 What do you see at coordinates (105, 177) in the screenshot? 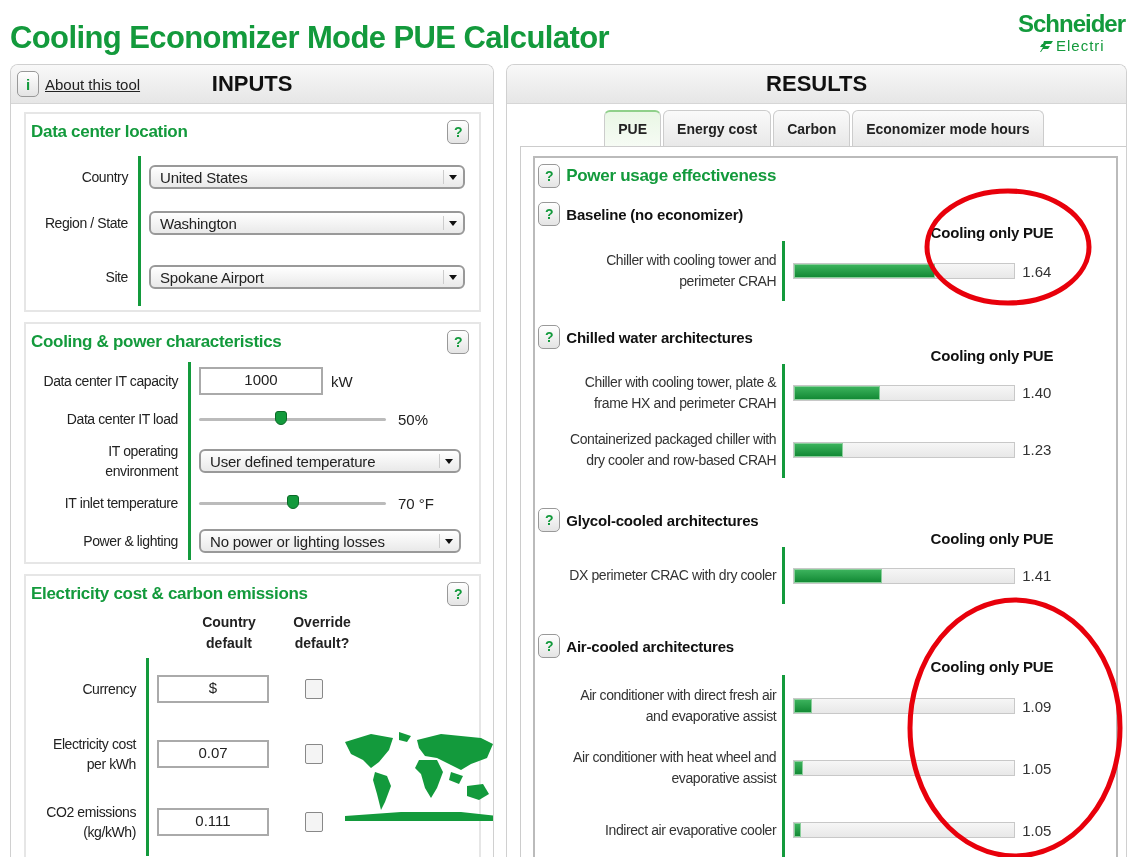
I see `field-label: Country` at bounding box center [105, 177].